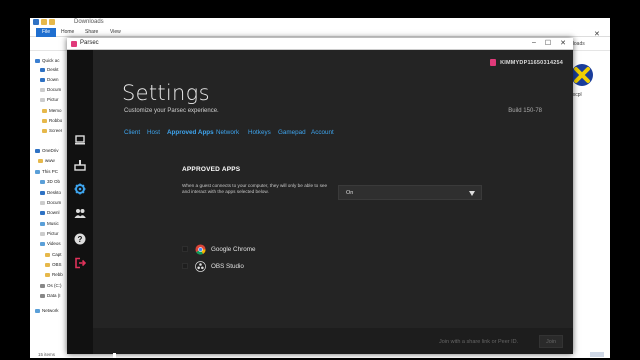  I want to click on quick-access-toolbar, so click(51, 23).